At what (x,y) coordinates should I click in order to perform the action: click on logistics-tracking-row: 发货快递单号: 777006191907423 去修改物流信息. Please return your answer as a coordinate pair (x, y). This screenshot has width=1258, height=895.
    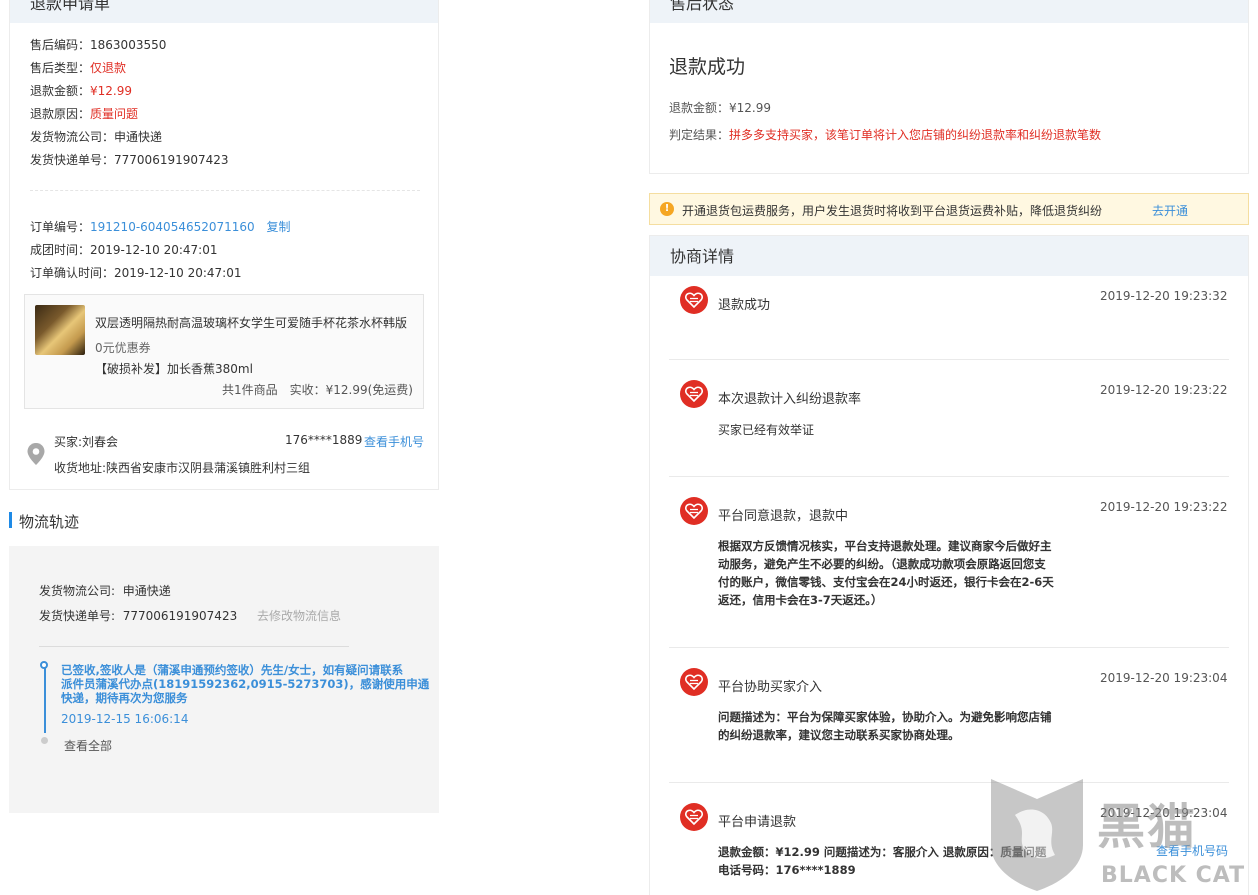
    Looking at the image, I should click on (190, 615).